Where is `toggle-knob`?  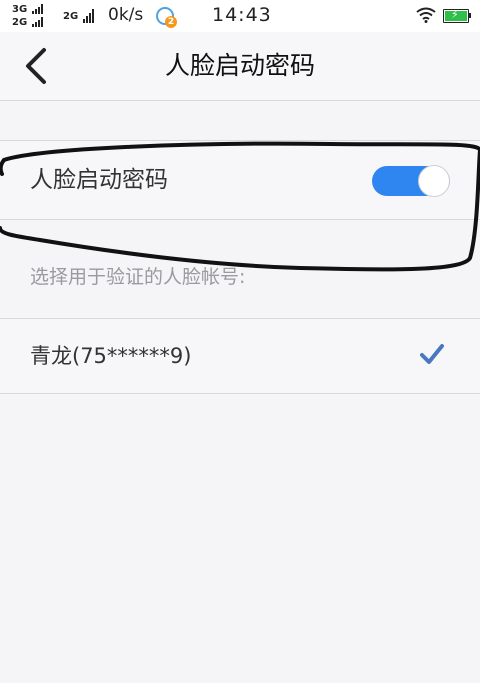
toggle-knob is located at coordinates (434, 181).